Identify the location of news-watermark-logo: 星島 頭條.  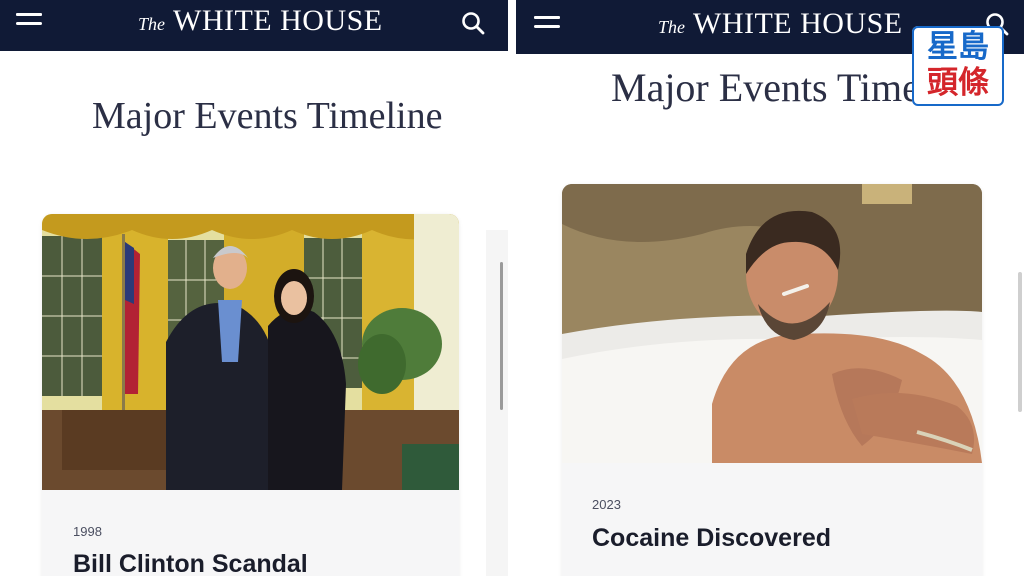
(958, 66).